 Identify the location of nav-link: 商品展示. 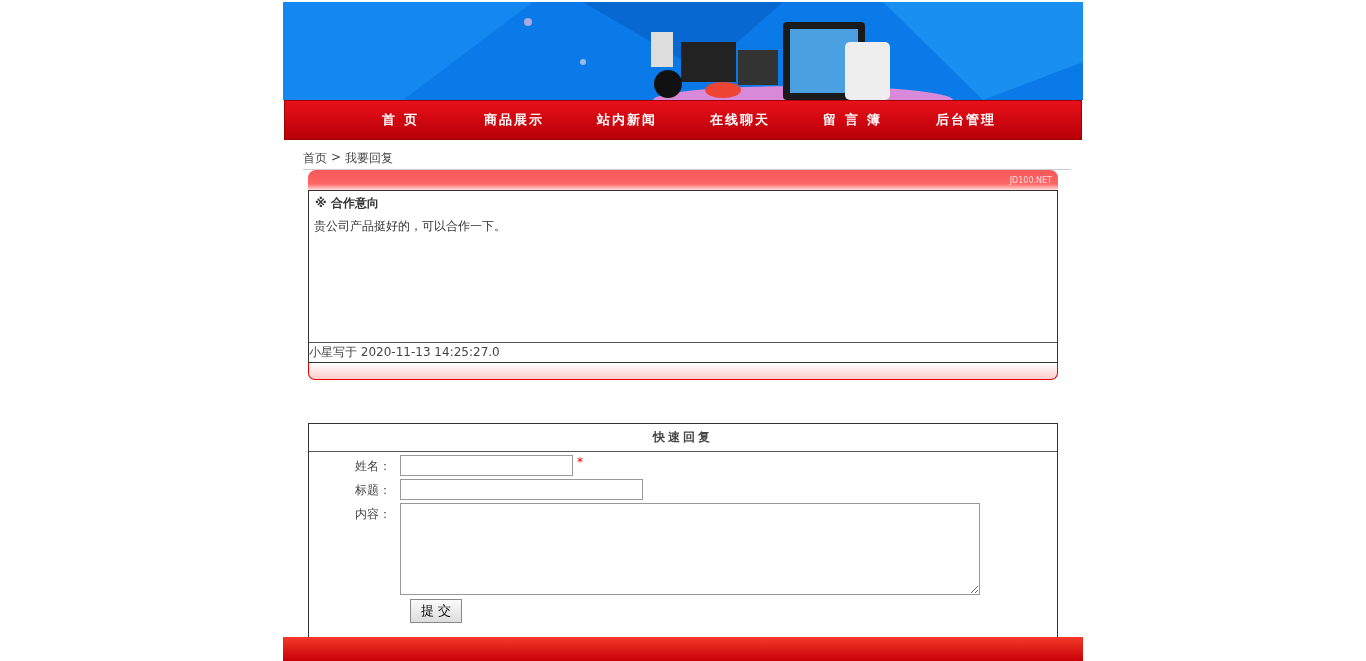
(513, 120).